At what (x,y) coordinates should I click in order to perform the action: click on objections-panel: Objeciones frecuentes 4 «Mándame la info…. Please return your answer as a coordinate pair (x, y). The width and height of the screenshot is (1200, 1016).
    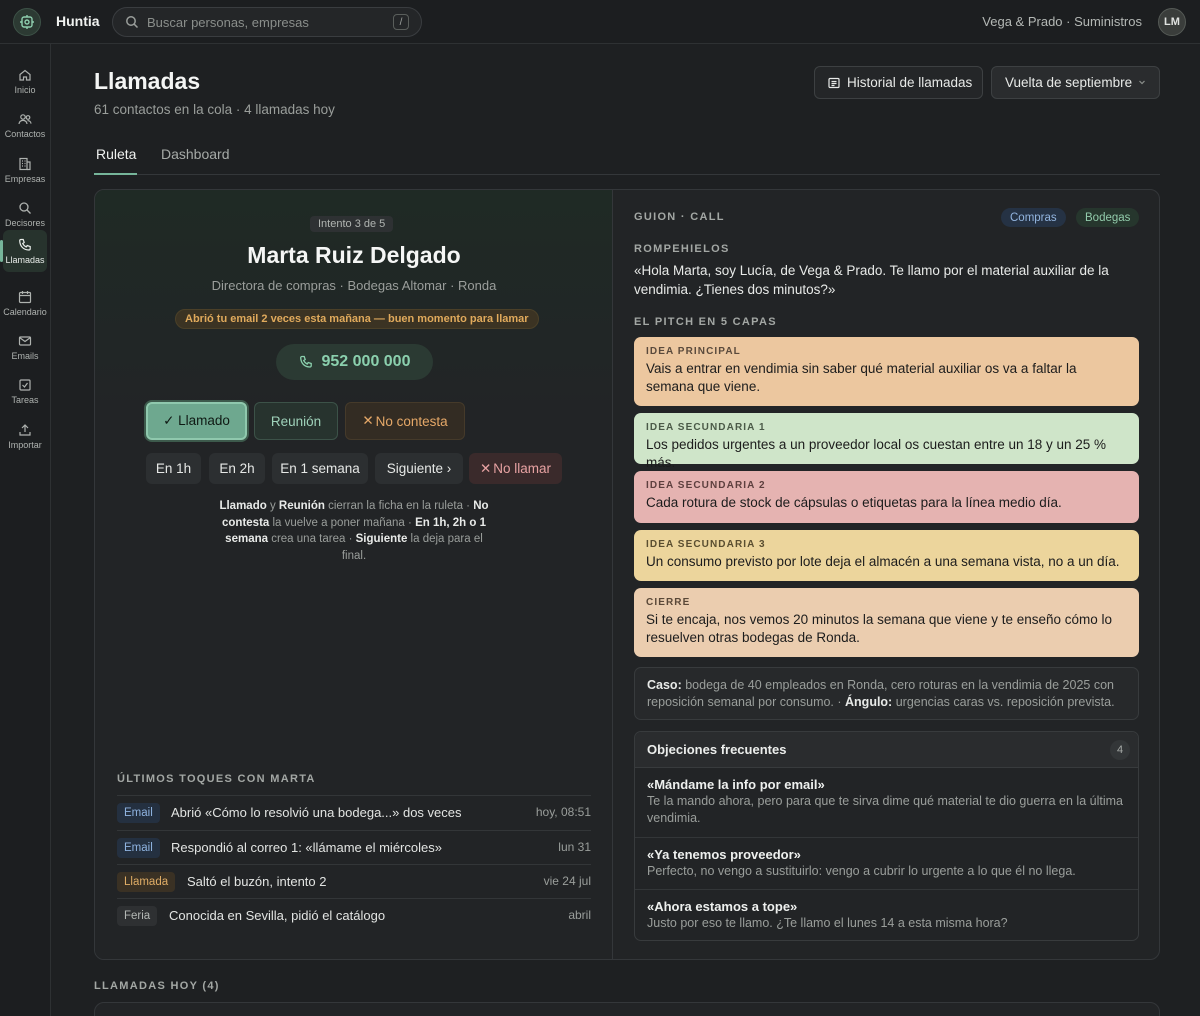
    Looking at the image, I should click on (886, 836).